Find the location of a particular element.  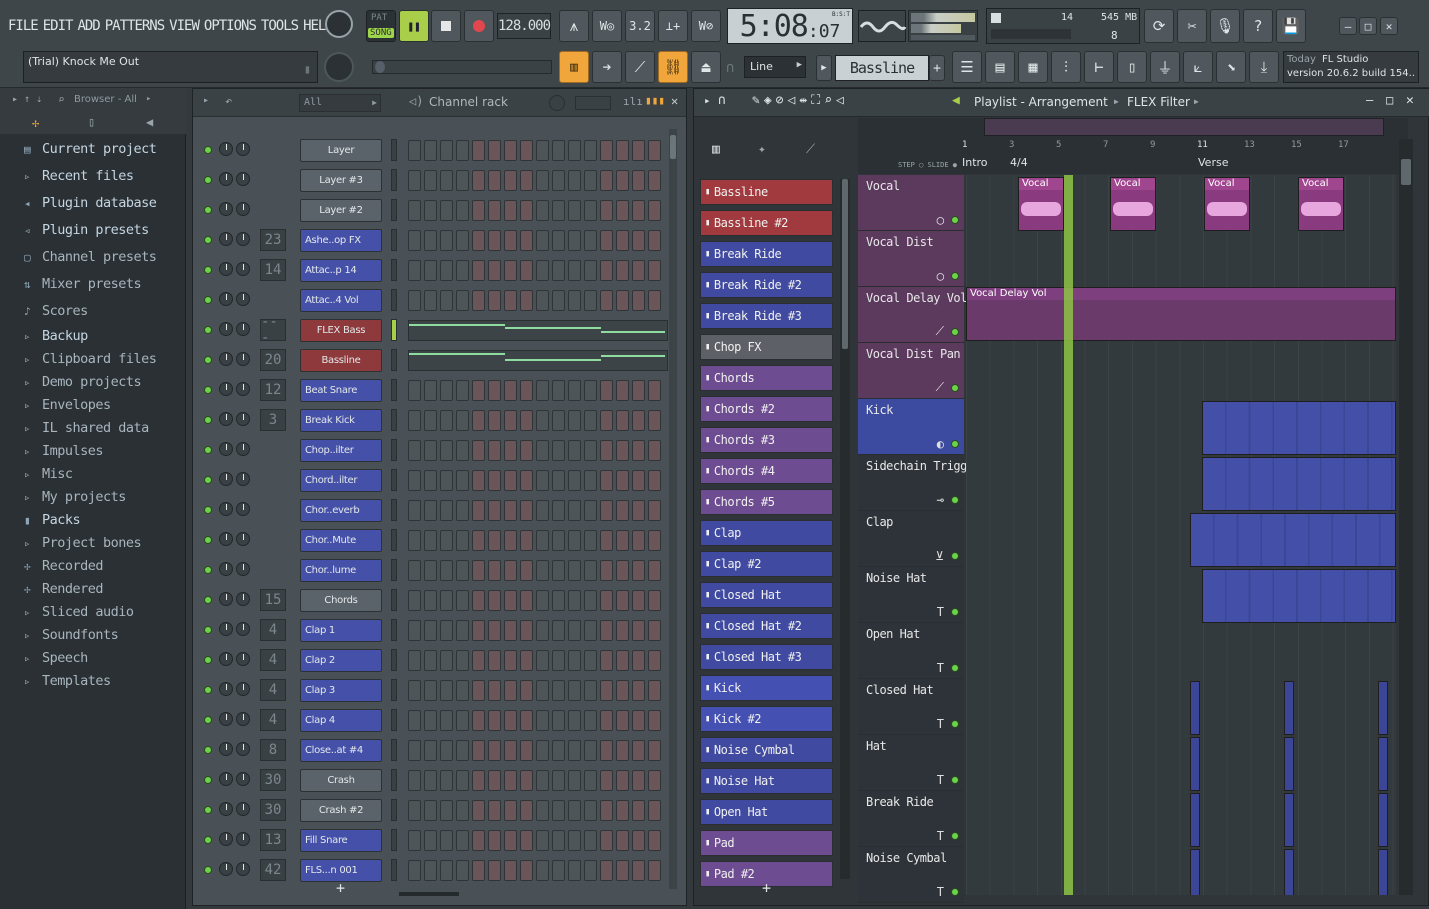

browser-item: ▹ Speech is located at coordinates (54, 658).